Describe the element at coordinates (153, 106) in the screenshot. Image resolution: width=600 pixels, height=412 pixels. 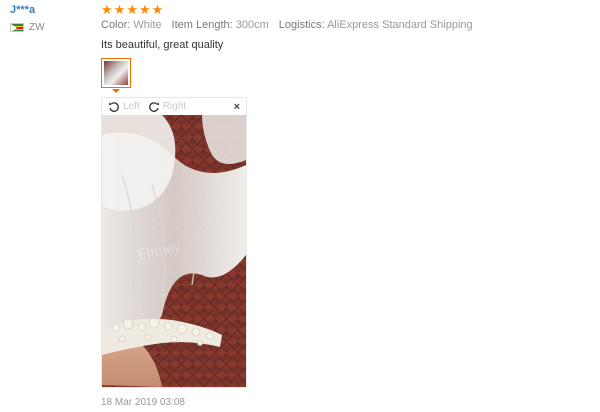
I see `rotate-right-icon` at that location.